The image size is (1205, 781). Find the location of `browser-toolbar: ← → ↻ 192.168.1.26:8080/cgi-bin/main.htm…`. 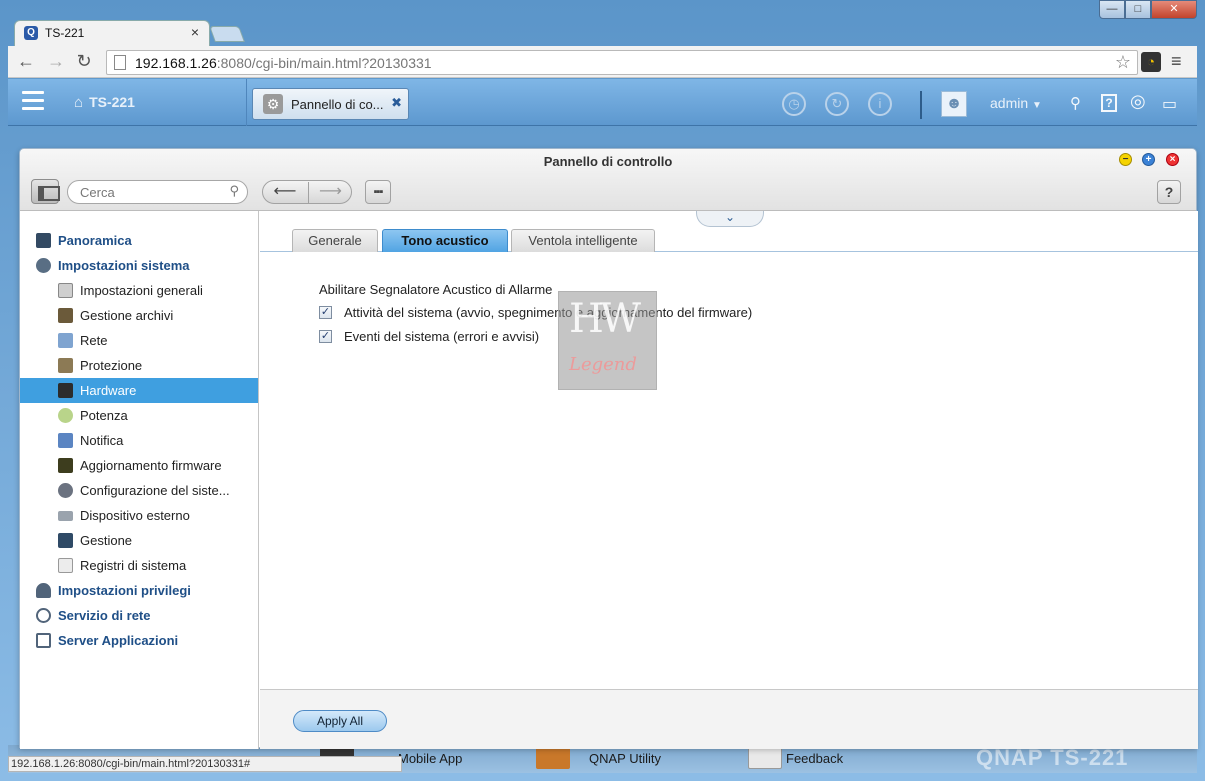

browser-toolbar: ← → ↻ 192.168.1.26:8080/cgi-bin/main.htm… is located at coordinates (602, 62).